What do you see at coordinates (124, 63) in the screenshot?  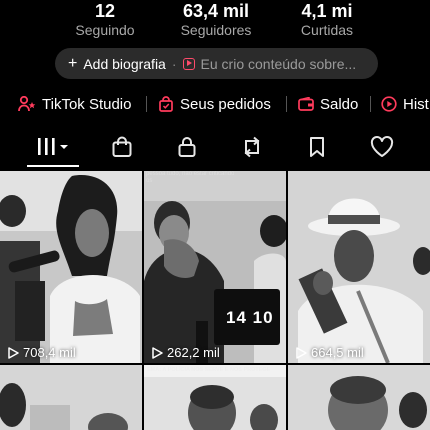 I see `add-bio-label: Add biografia` at bounding box center [124, 63].